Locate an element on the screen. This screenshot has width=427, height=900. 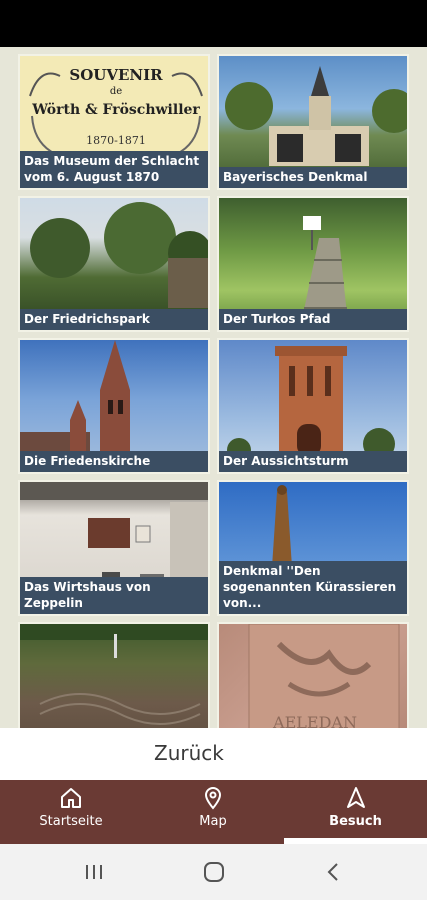
tile-caption: Die Friedenskirche is located at coordinates (114, 461).